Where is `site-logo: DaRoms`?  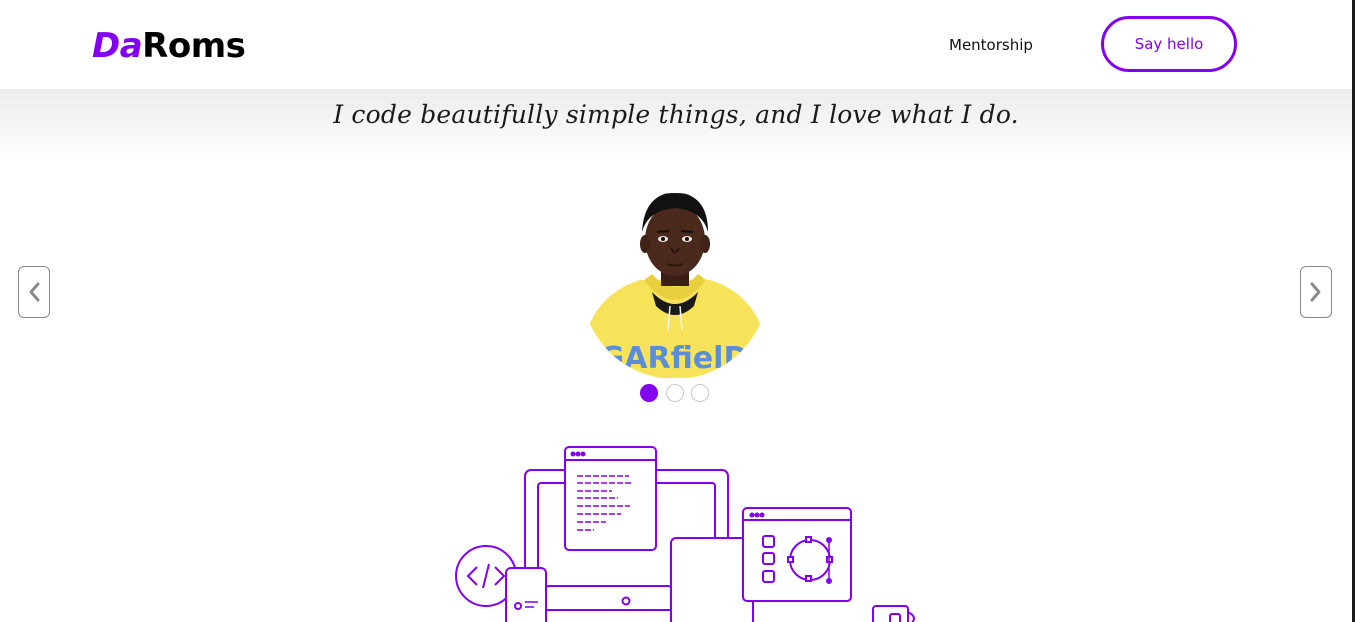 site-logo: DaRoms is located at coordinates (169, 46).